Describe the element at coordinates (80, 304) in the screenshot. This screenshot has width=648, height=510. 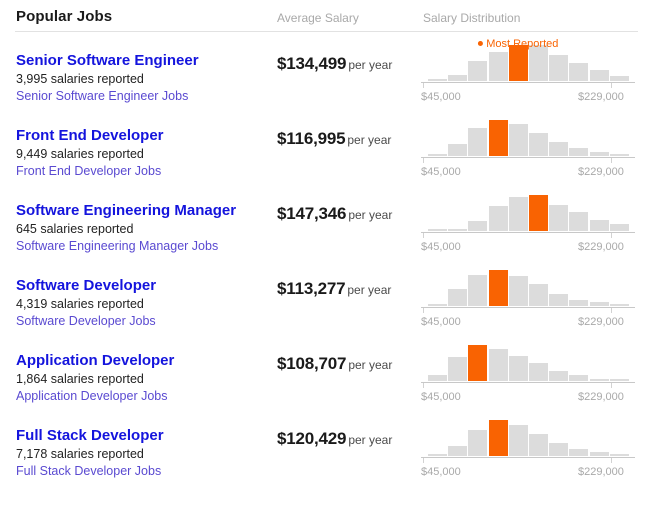
I see `salaries-reported-count: 4,319 salaries reported` at that location.